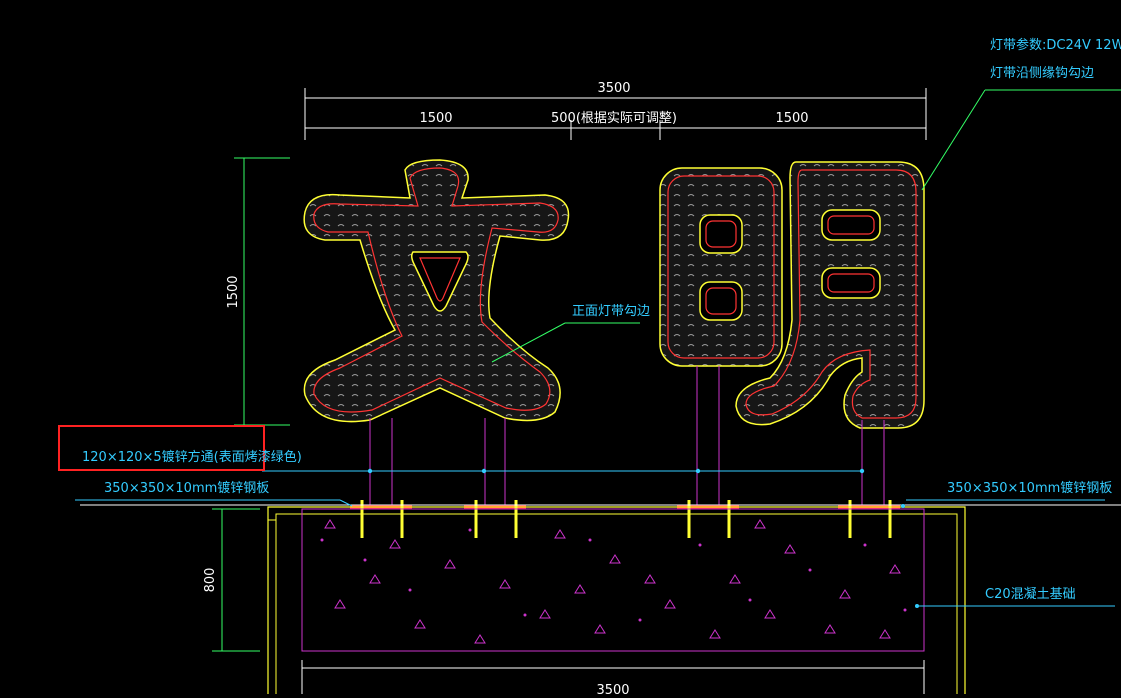 This screenshot has width=1121, height=698. Describe the element at coordinates (186, 488) in the screenshot. I see `plate-left-label: 350×350×10mm镀锌钢板` at that location.